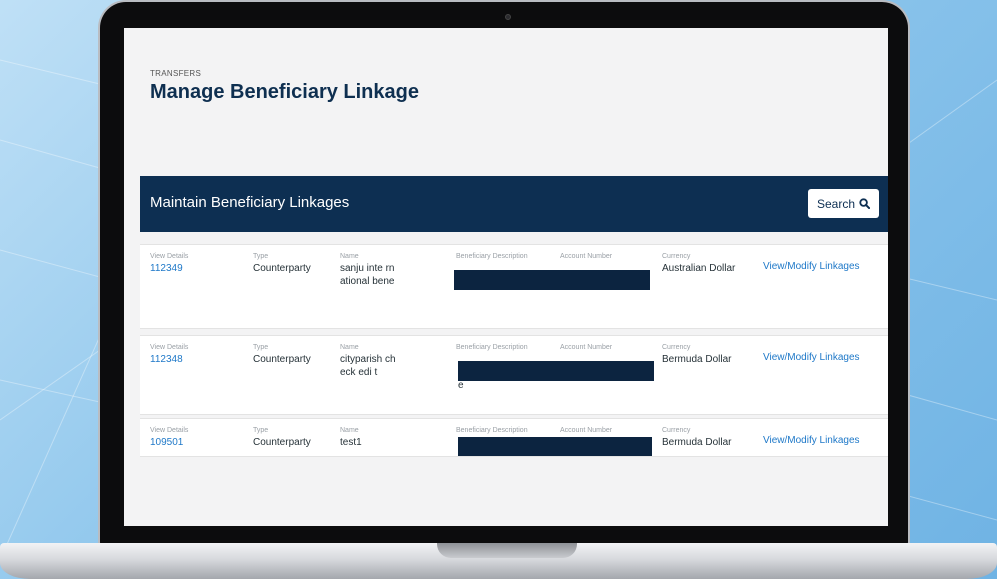  Describe the element at coordinates (351, 442) in the screenshot. I see `name-value: test1` at that location.